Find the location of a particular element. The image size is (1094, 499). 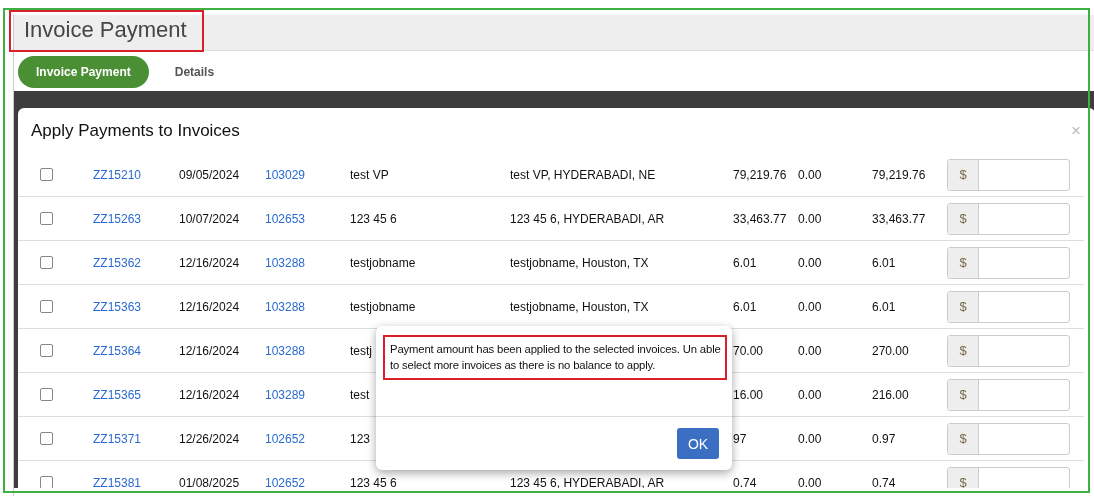

table-cell: 10/07/2024 is located at coordinates (209, 218).